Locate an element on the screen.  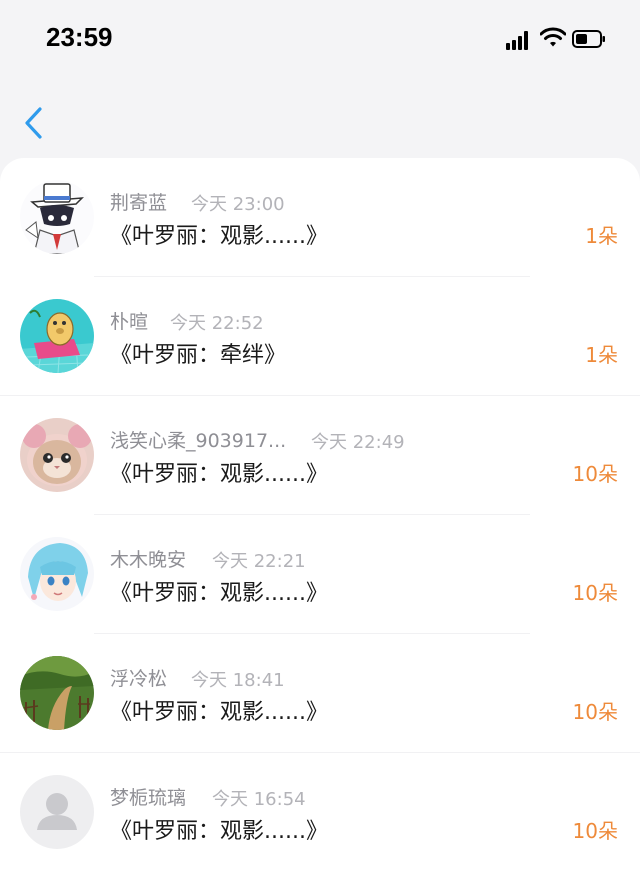
user-name: 朴暄 is located at coordinates (129, 320).